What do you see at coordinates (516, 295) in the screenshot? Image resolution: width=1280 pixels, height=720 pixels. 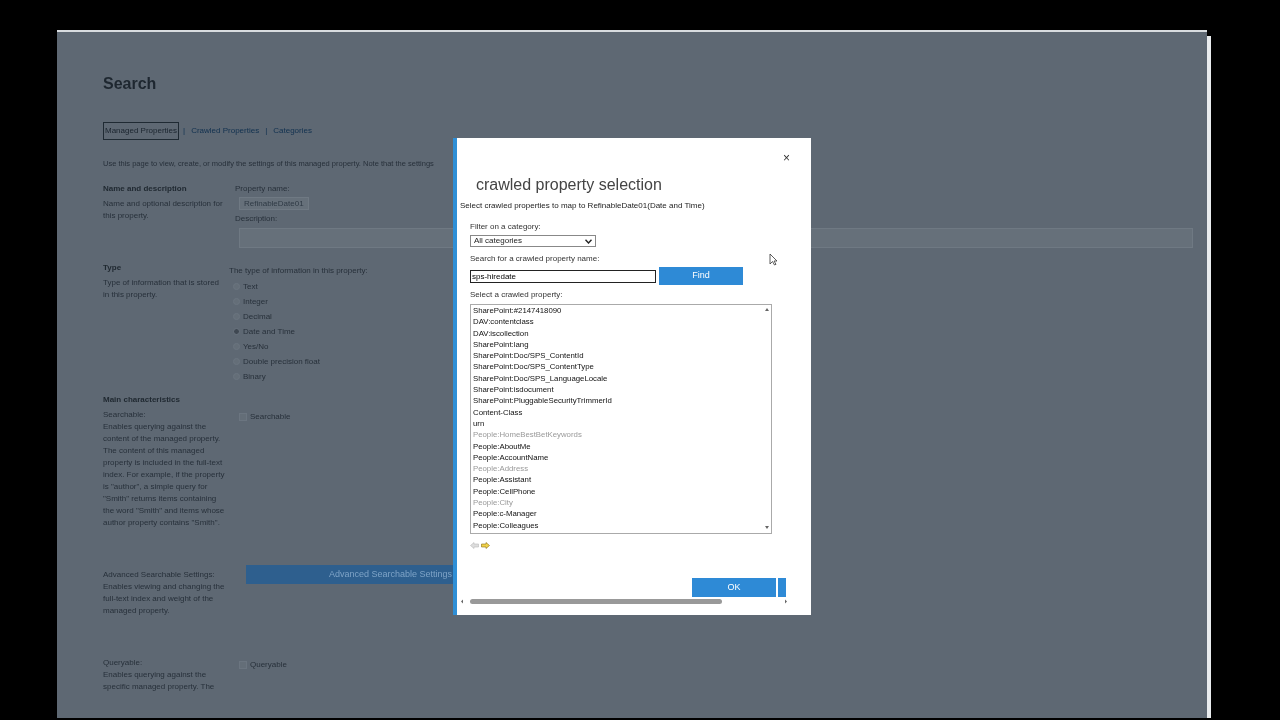 I see `field-label: Select a crawled property:` at bounding box center [516, 295].